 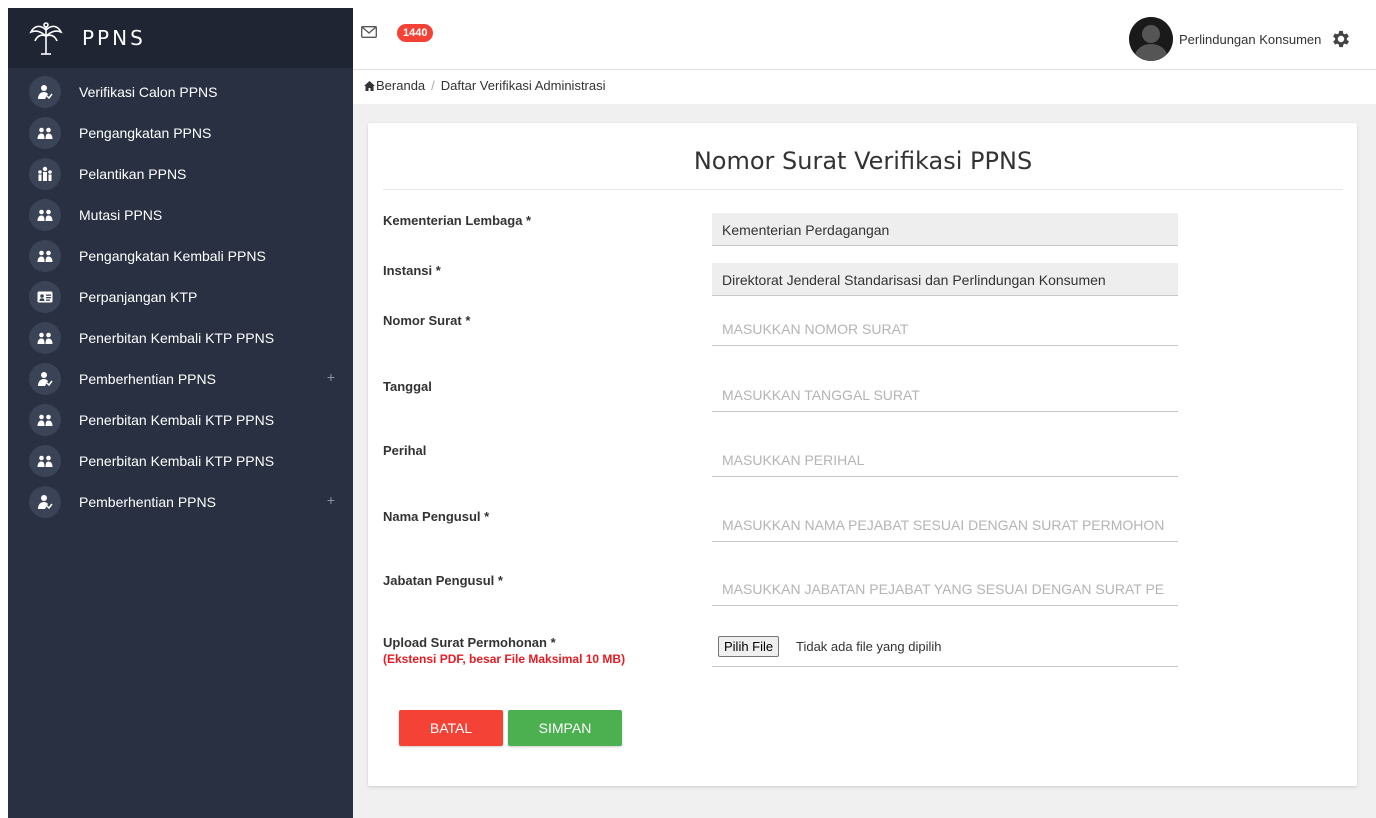 What do you see at coordinates (451, 728) in the screenshot?
I see `cancel-button: BATAL` at bounding box center [451, 728].